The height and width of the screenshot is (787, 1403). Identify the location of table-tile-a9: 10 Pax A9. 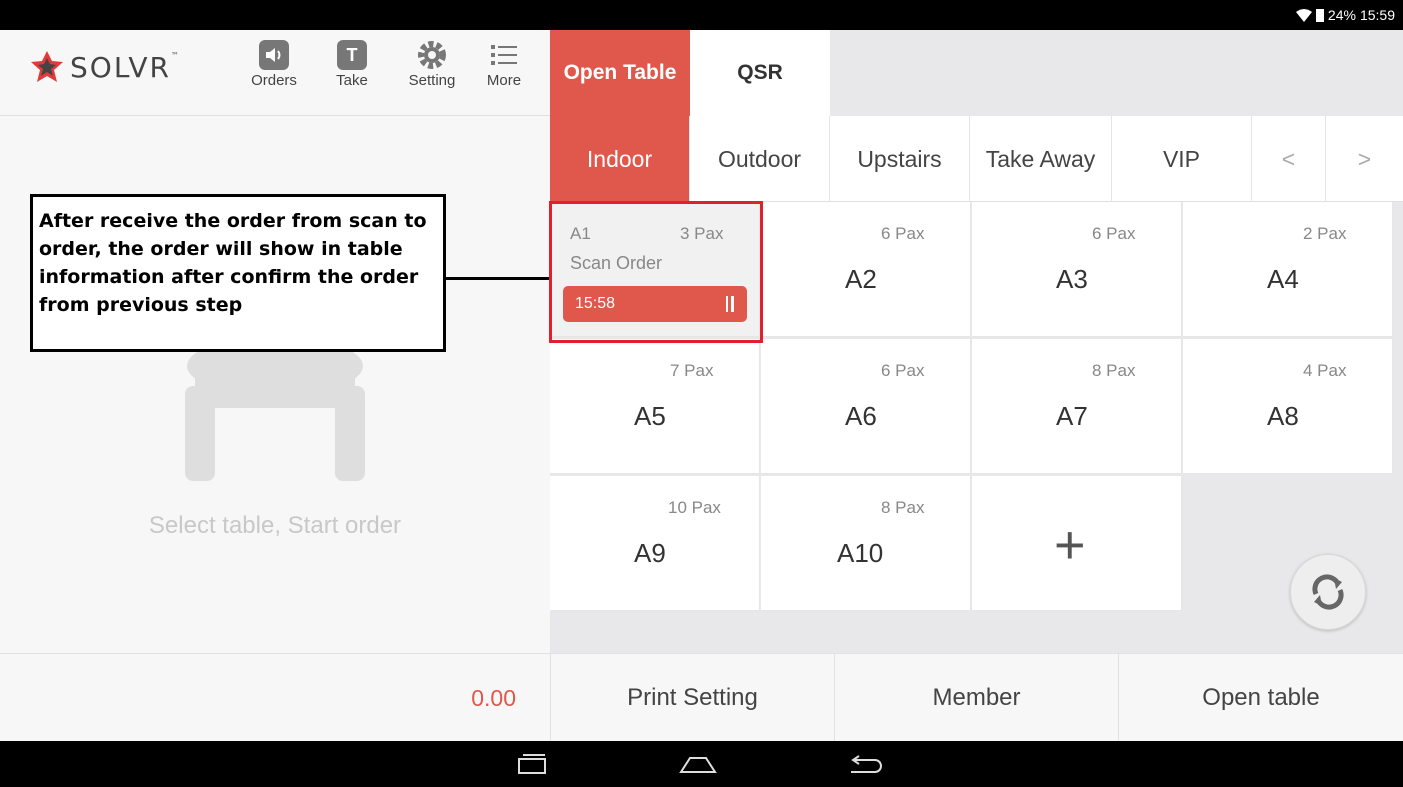
(655, 543).